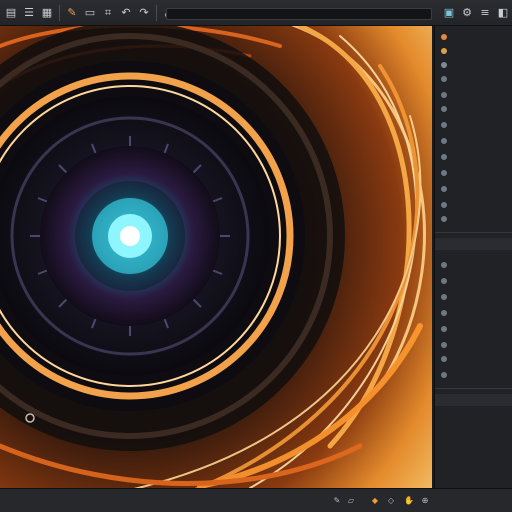 Image resolution: width=512 pixels, height=512 pixels. What do you see at coordinates (409, 500) in the screenshot?
I see `hand-icon: ✋` at bounding box center [409, 500].